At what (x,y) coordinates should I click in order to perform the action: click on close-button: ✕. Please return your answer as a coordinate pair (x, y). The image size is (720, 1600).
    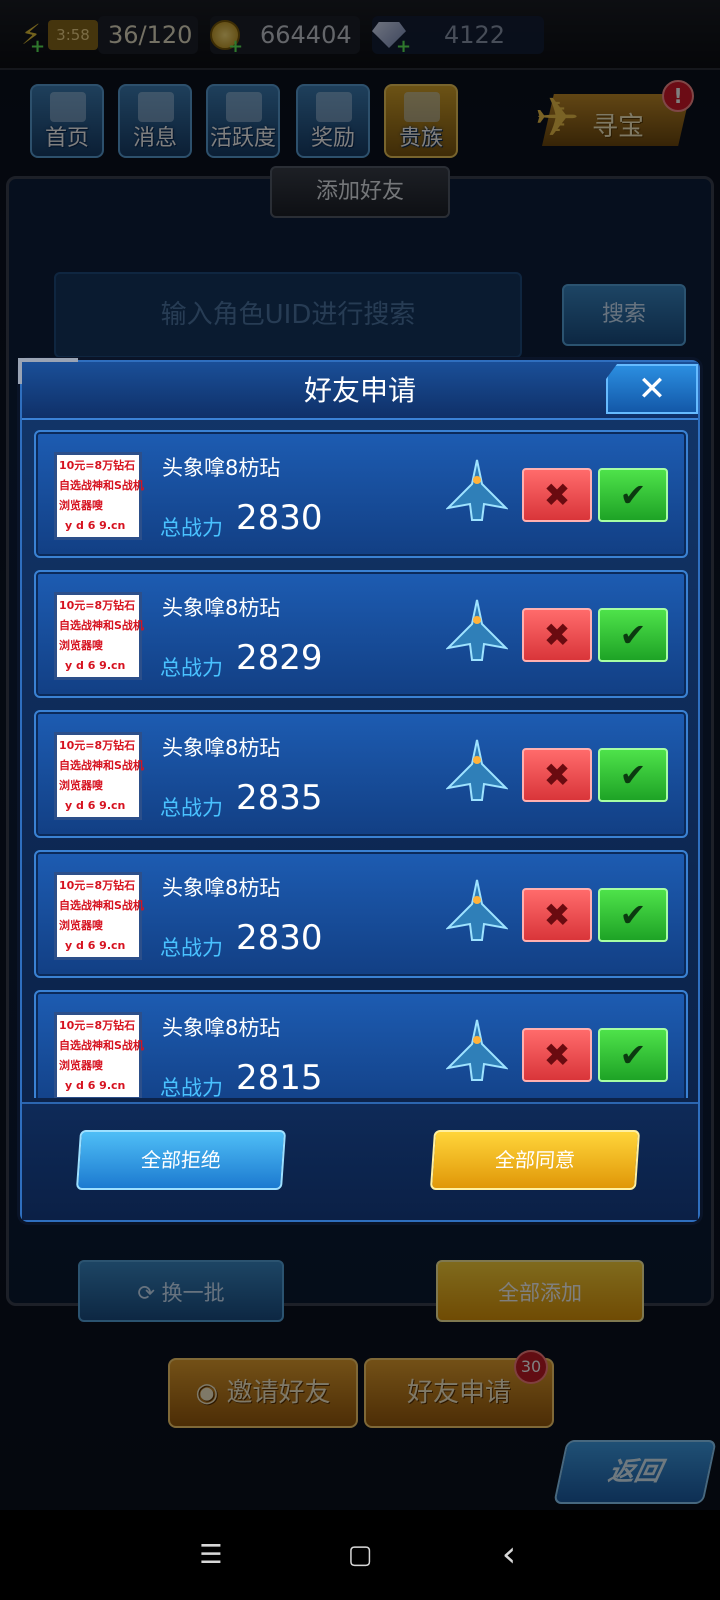
    Looking at the image, I should click on (652, 389).